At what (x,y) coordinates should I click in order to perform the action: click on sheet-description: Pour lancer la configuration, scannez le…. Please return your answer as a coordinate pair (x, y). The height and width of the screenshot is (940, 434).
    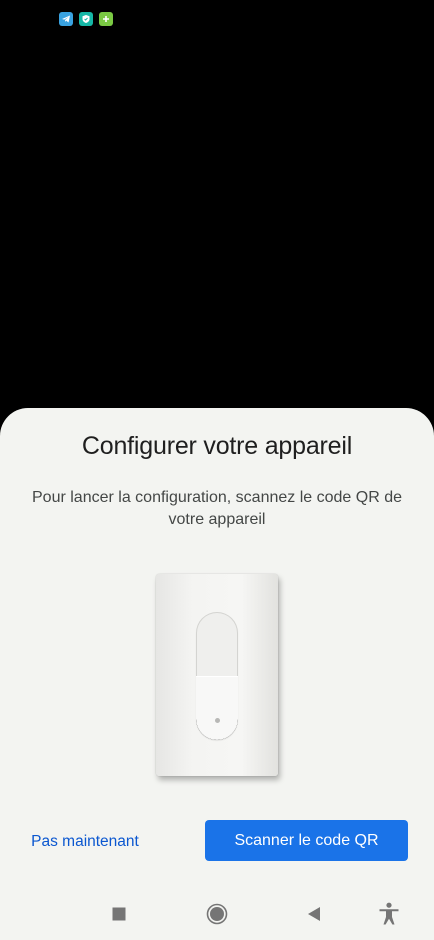
    Looking at the image, I should click on (217, 508).